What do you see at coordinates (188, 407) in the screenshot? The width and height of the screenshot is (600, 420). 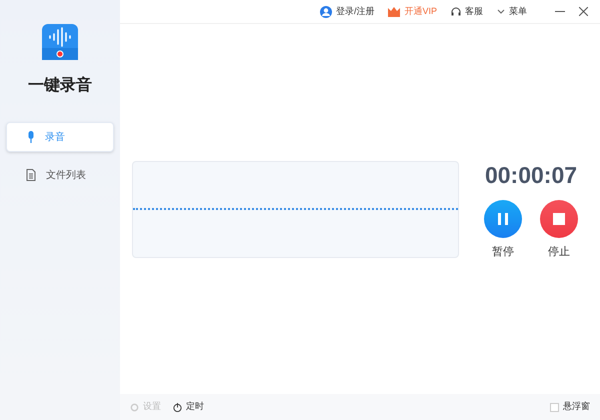 I see `timer-button: 定时` at bounding box center [188, 407].